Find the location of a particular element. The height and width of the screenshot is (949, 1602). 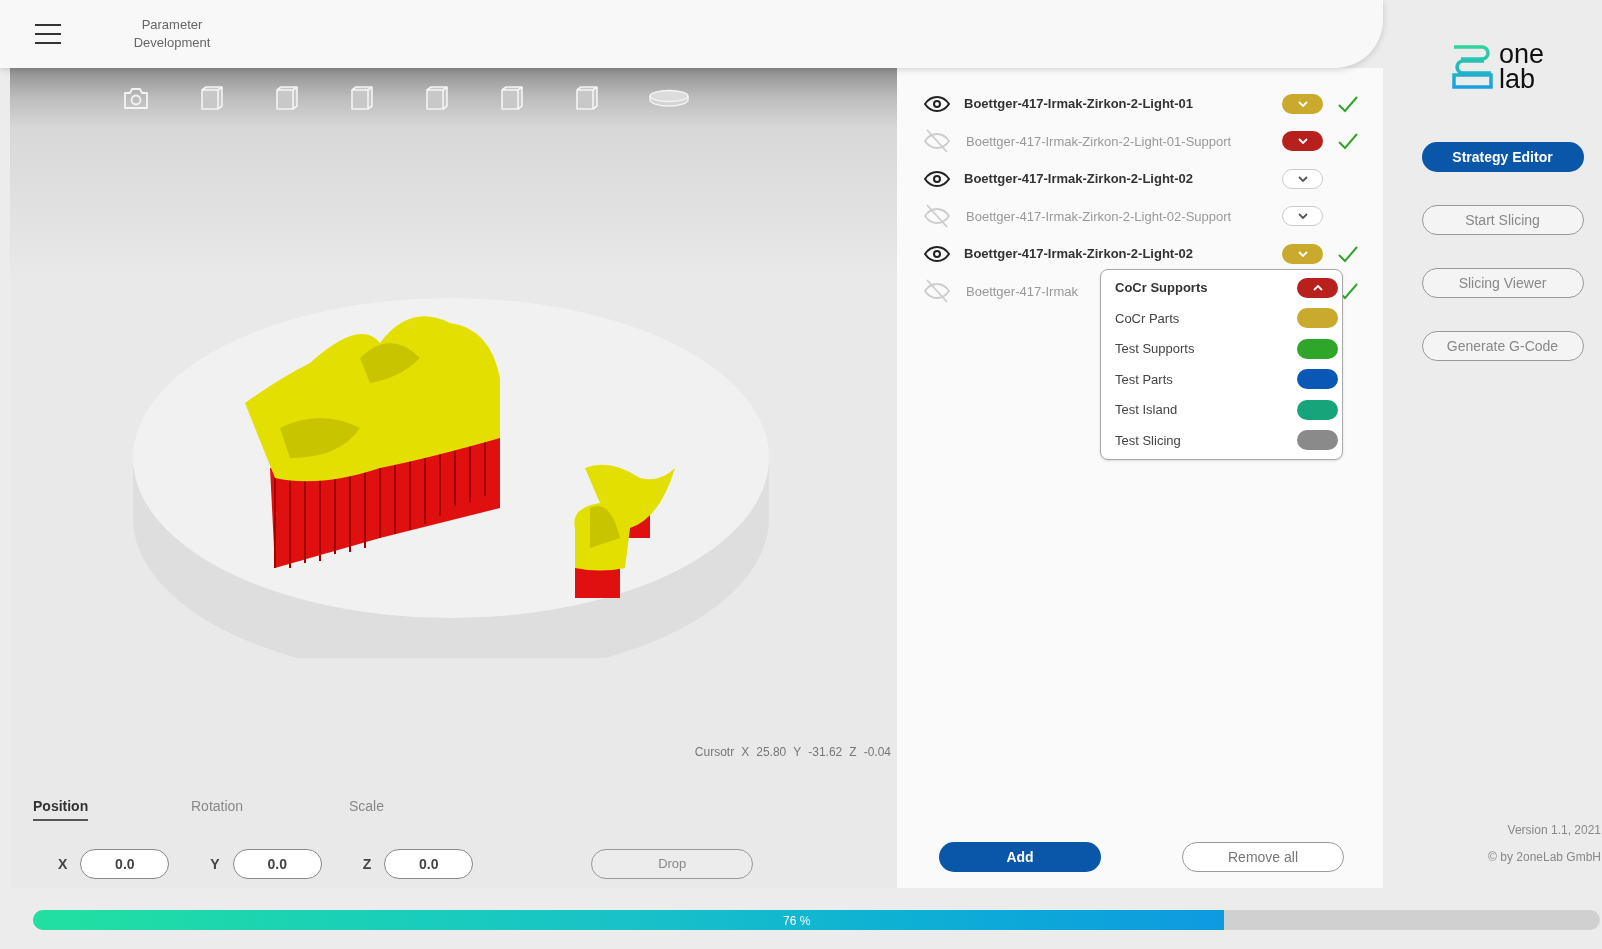

cursor-readout: Cursotr is located at coordinates (714, 752).